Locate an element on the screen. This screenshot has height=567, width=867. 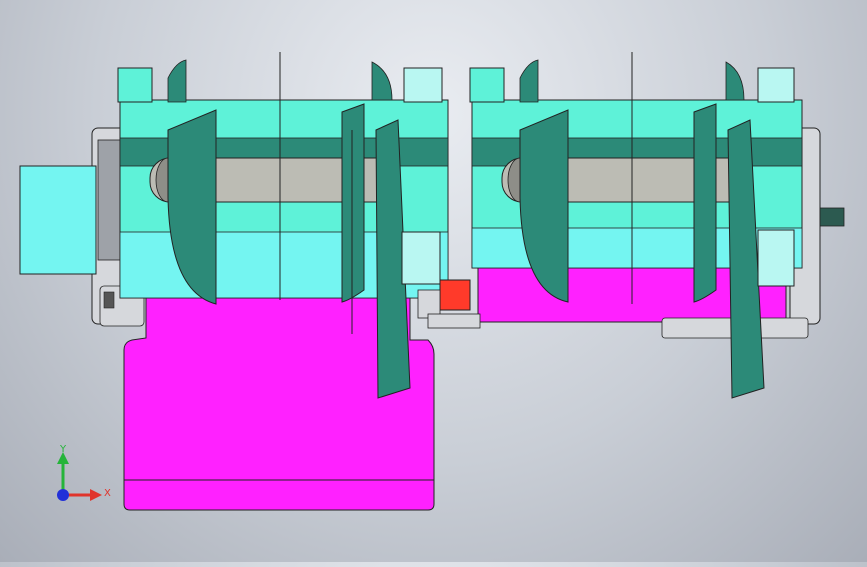
coordinate-triad: Y X is located at coordinates (79, 475).